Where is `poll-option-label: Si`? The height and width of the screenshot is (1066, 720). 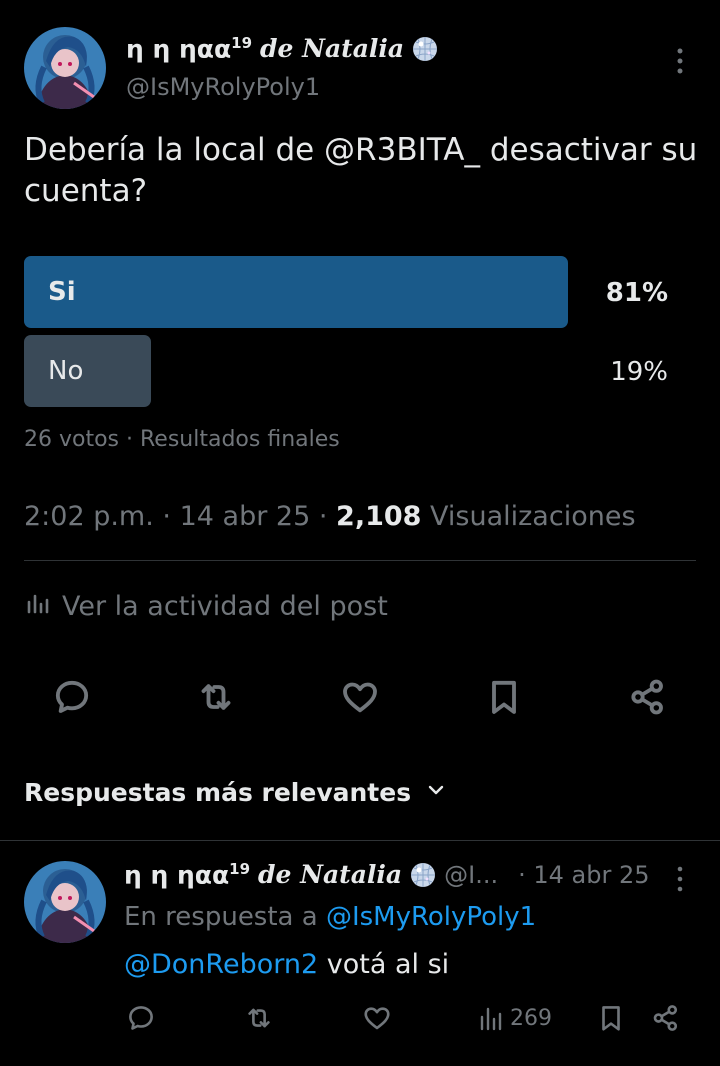 poll-option-label: Si is located at coordinates (62, 292).